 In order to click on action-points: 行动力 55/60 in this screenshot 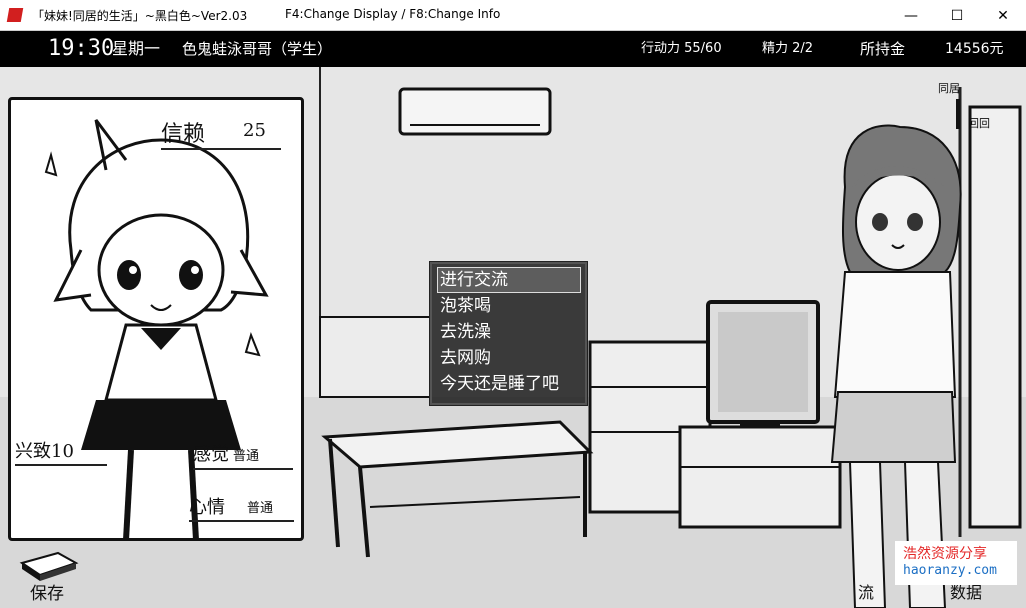, I will do `click(681, 48)`.